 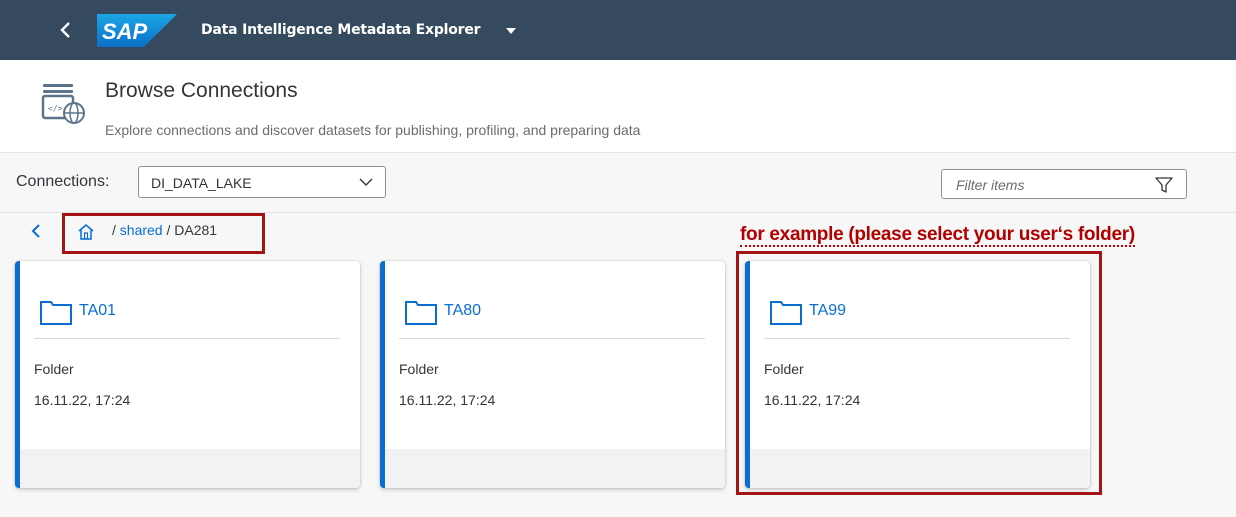 What do you see at coordinates (141, 230) in the screenshot?
I see `breadcrumb-link-shared: shared` at bounding box center [141, 230].